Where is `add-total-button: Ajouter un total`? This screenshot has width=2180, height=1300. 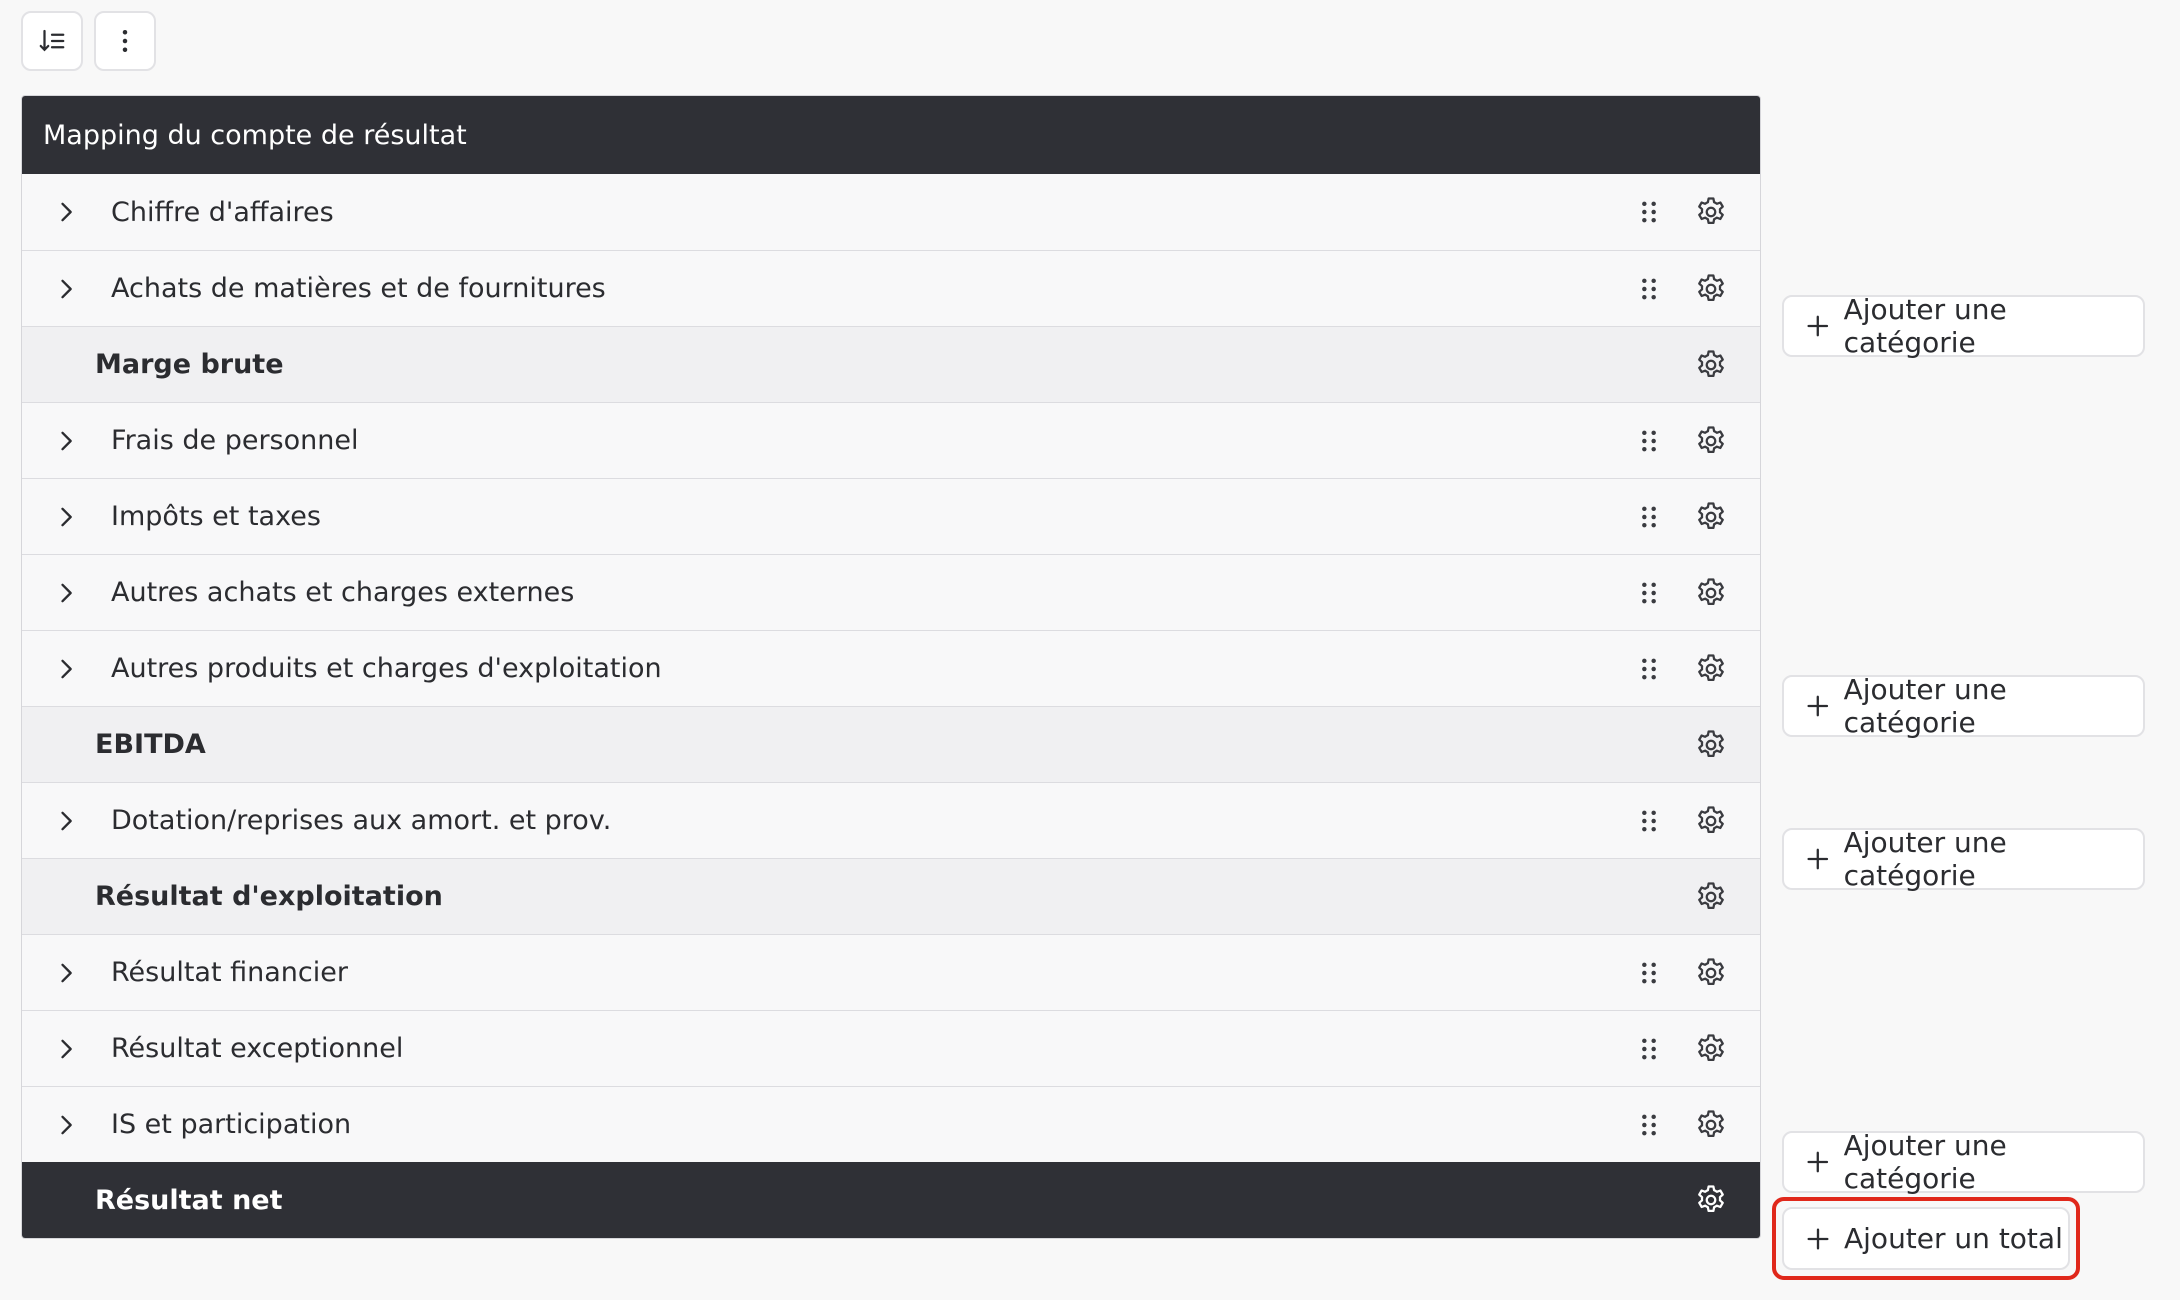
add-total-button: Ajouter un total is located at coordinates (1926, 1238).